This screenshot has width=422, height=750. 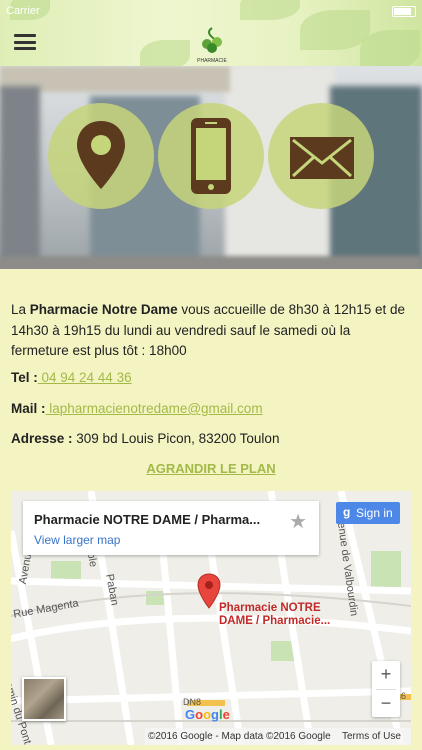 I want to click on phone-link: 04 94 24 44 36, so click(x=85, y=377).